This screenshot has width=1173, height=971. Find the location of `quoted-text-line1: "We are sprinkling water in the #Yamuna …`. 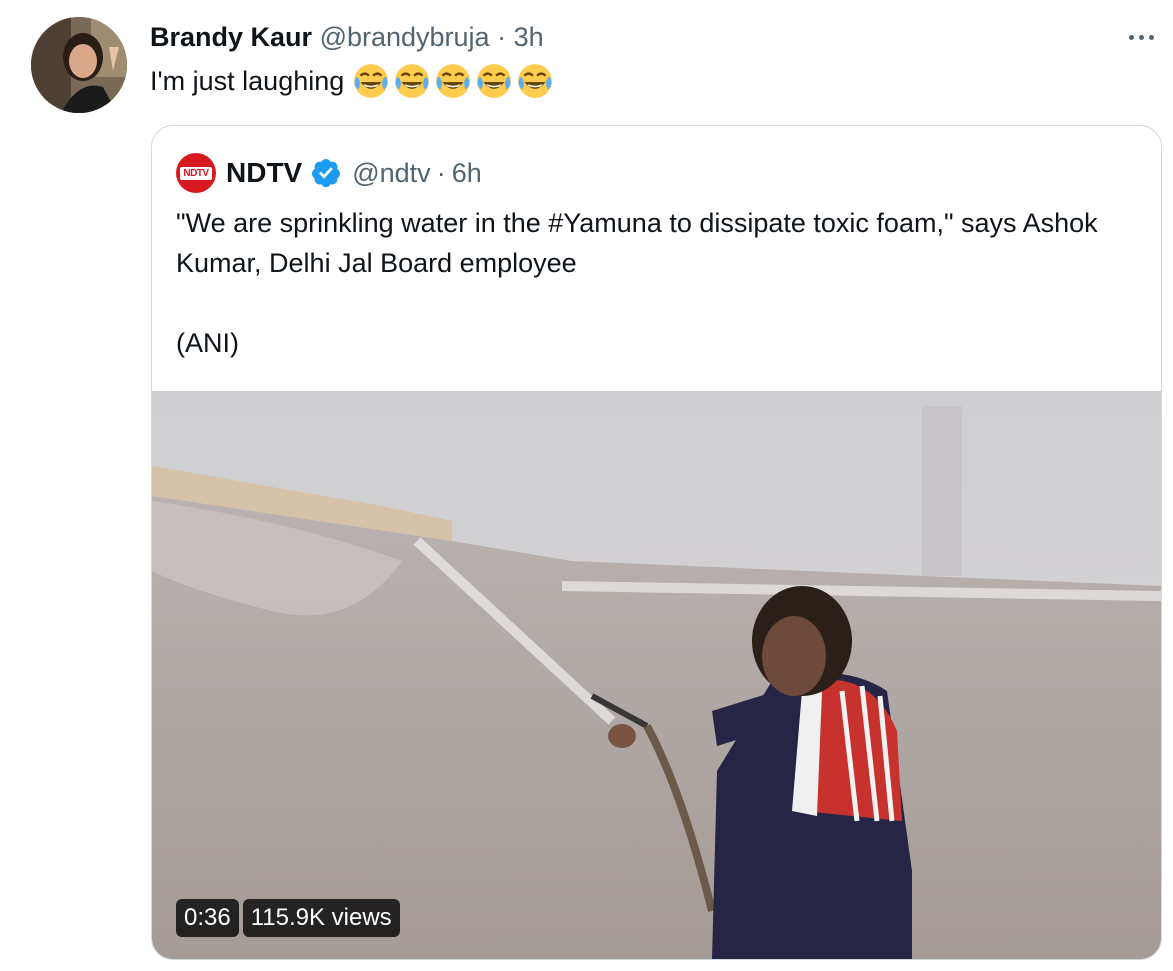

quoted-text-line1: "We are sprinkling water in the #Yamuna … is located at coordinates (637, 243).